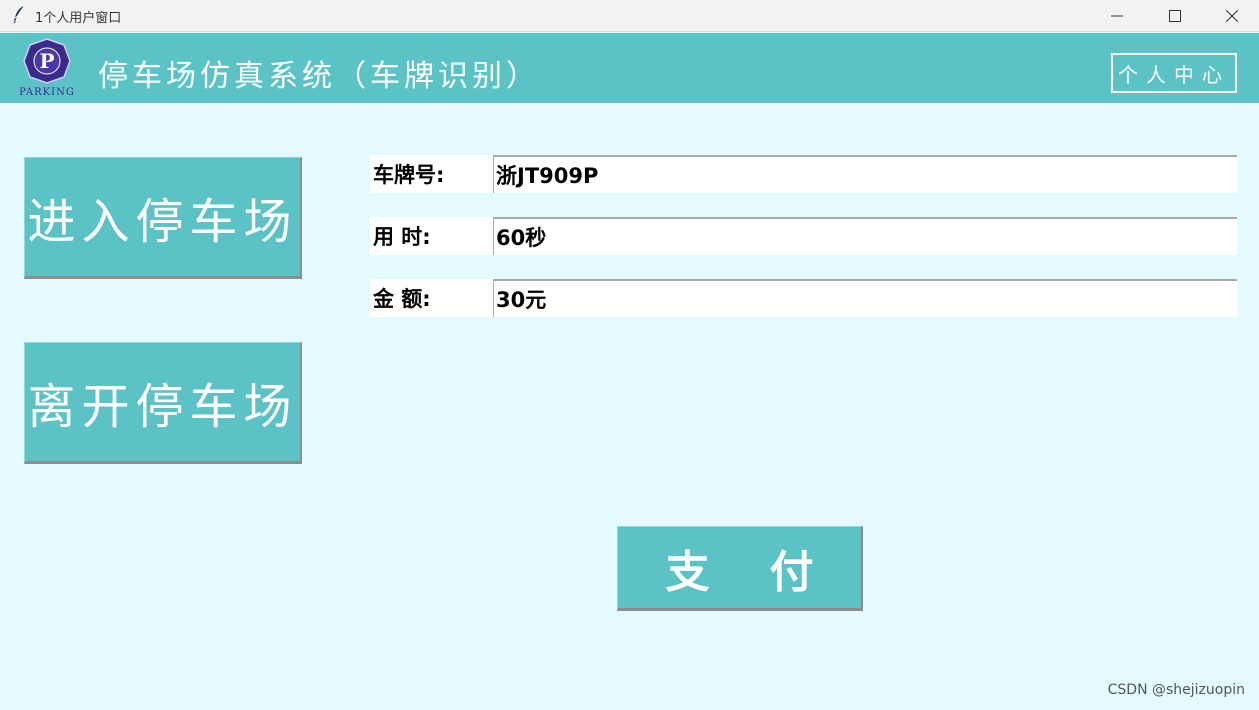 The image size is (1259, 710). I want to click on logo-text: PARKING, so click(47, 92).